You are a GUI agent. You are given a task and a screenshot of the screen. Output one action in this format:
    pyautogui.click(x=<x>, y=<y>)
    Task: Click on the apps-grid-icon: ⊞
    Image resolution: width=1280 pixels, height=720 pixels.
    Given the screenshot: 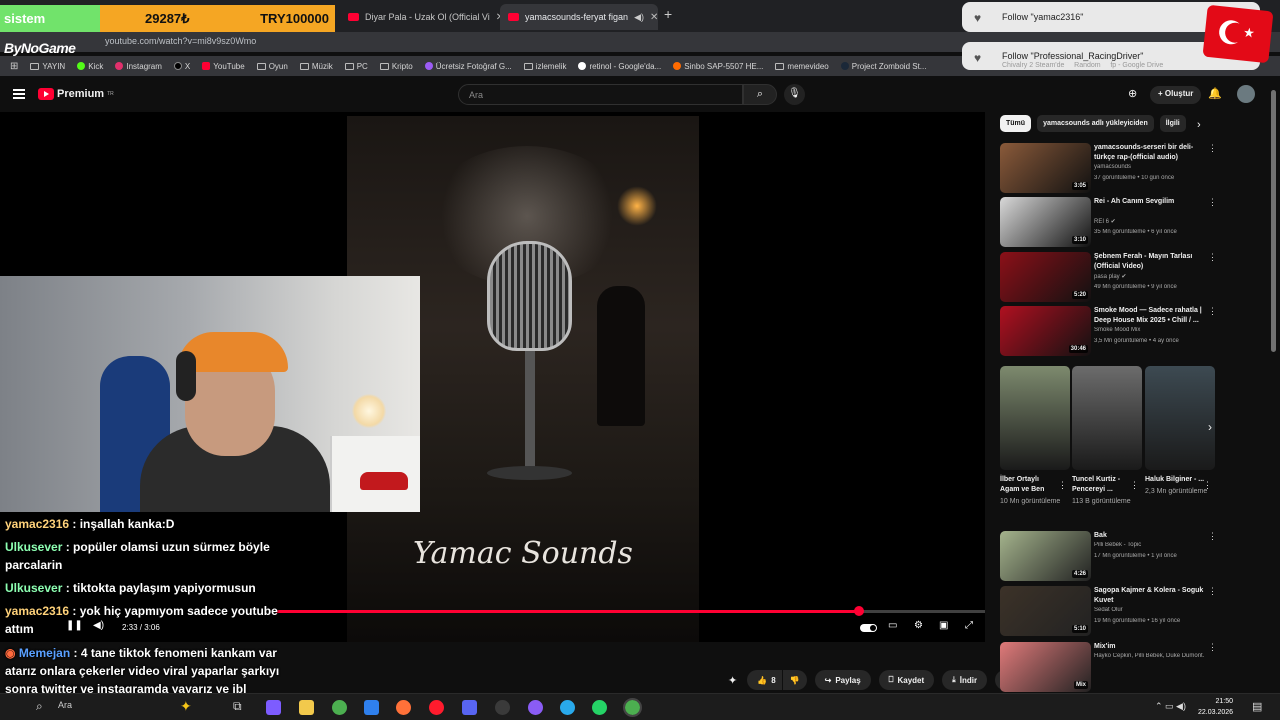 What is the action you would take?
    pyautogui.click(x=14, y=66)
    